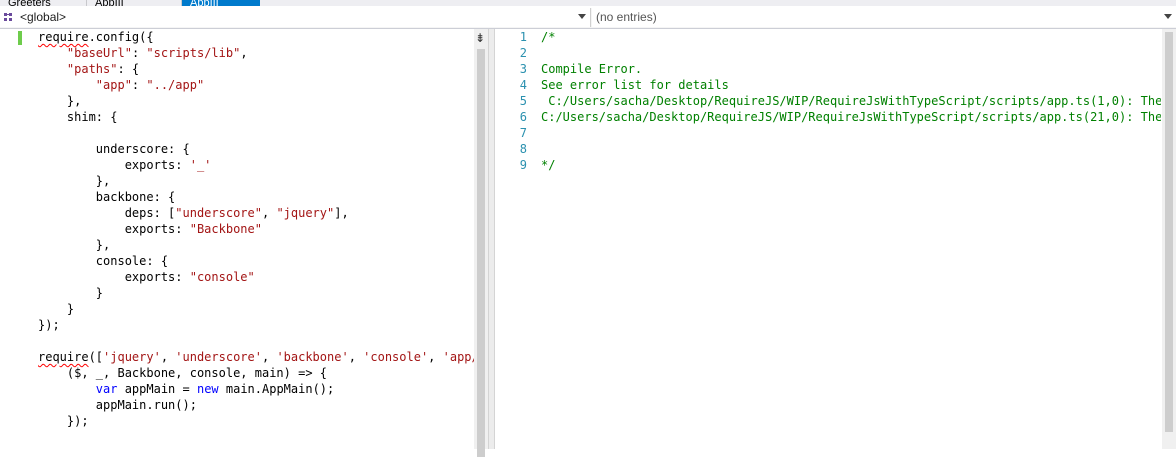 This screenshot has width=1176, height=457. What do you see at coordinates (96, 357) in the screenshot?
I see `code-token: ([` at bounding box center [96, 357].